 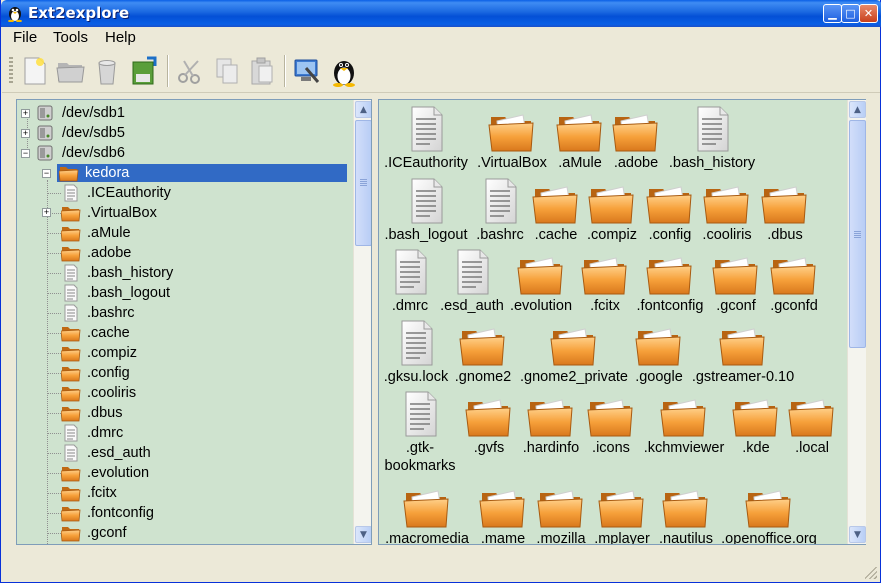 What do you see at coordinates (99, 453) in the screenshot?
I see `tree-item: .esd_auth` at bounding box center [99, 453].